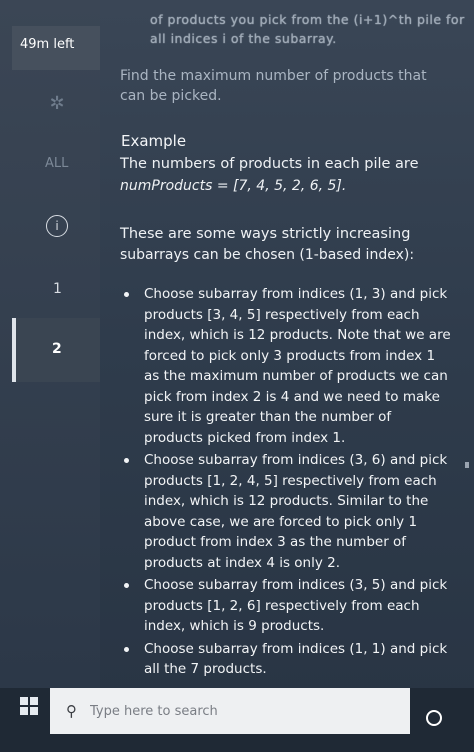  I want to click on settings-icon: ✲, so click(57, 104).